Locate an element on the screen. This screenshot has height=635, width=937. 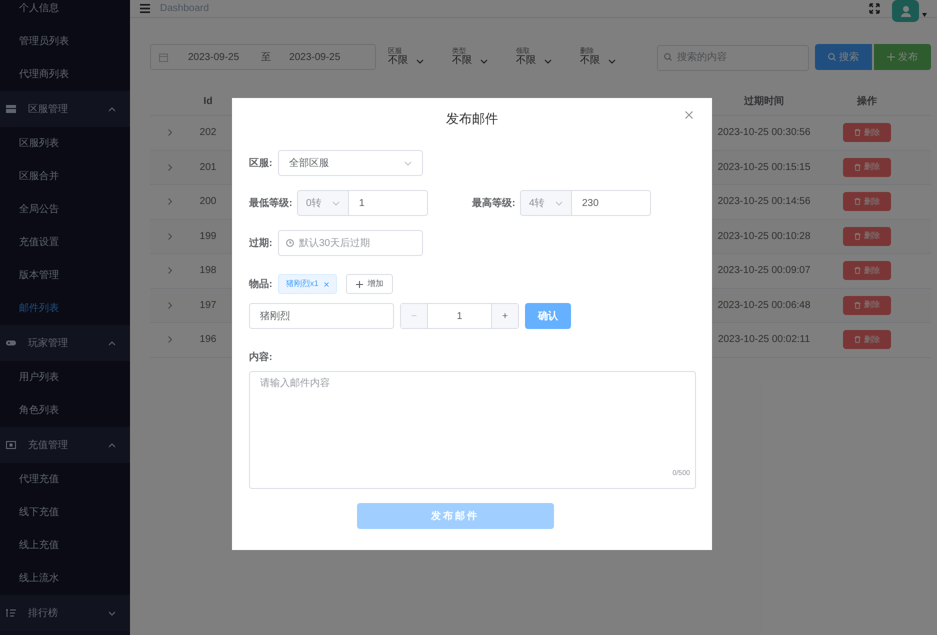
table-cell-text: 199 is located at coordinates (208, 237).